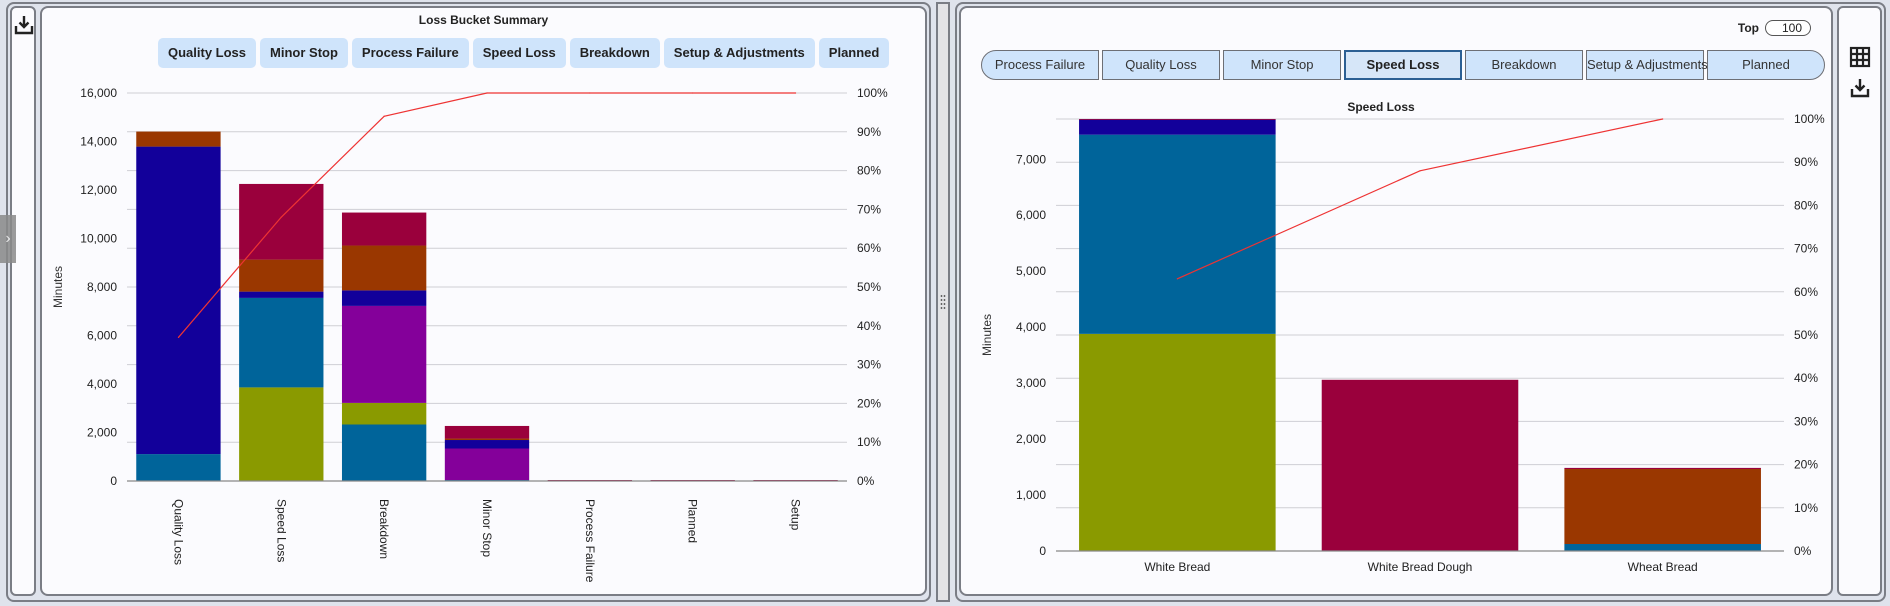 The width and height of the screenshot is (1890, 606). Describe the element at coordinates (1860, 57) in the screenshot. I see `table-grid-icon` at that location.